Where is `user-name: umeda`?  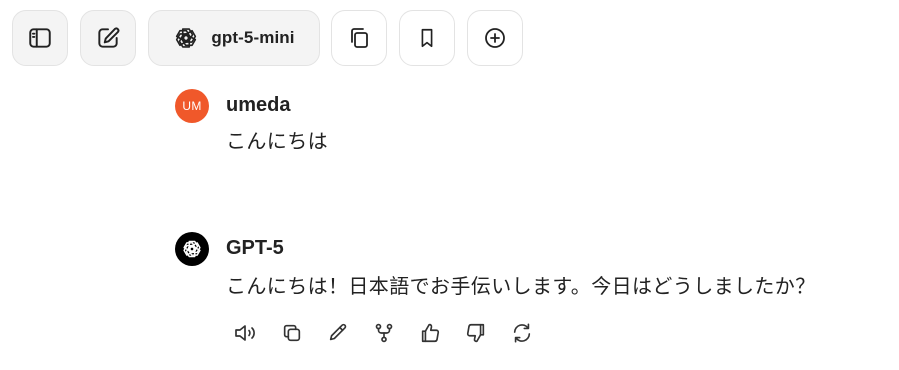 user-name: umeda is located at coordinates (258, 105).